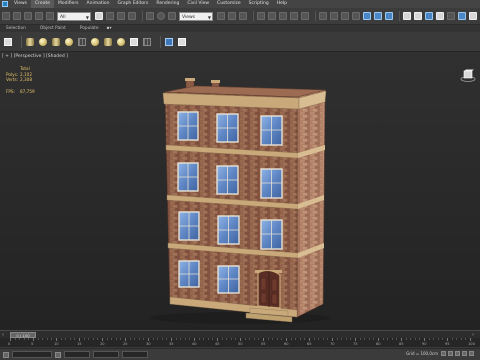  I want to click on teapot-render-icon, so click(451, 16).